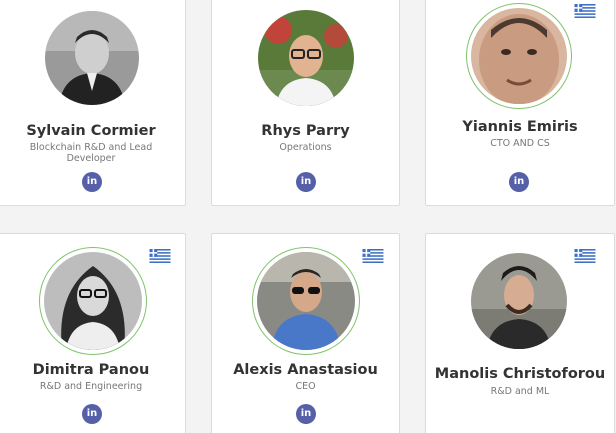 This screenshot has height=433, width=616. Describe the element at coordinates (91, 386) in the screenshot. I see `member-role: R&D and Engineering` at that location.